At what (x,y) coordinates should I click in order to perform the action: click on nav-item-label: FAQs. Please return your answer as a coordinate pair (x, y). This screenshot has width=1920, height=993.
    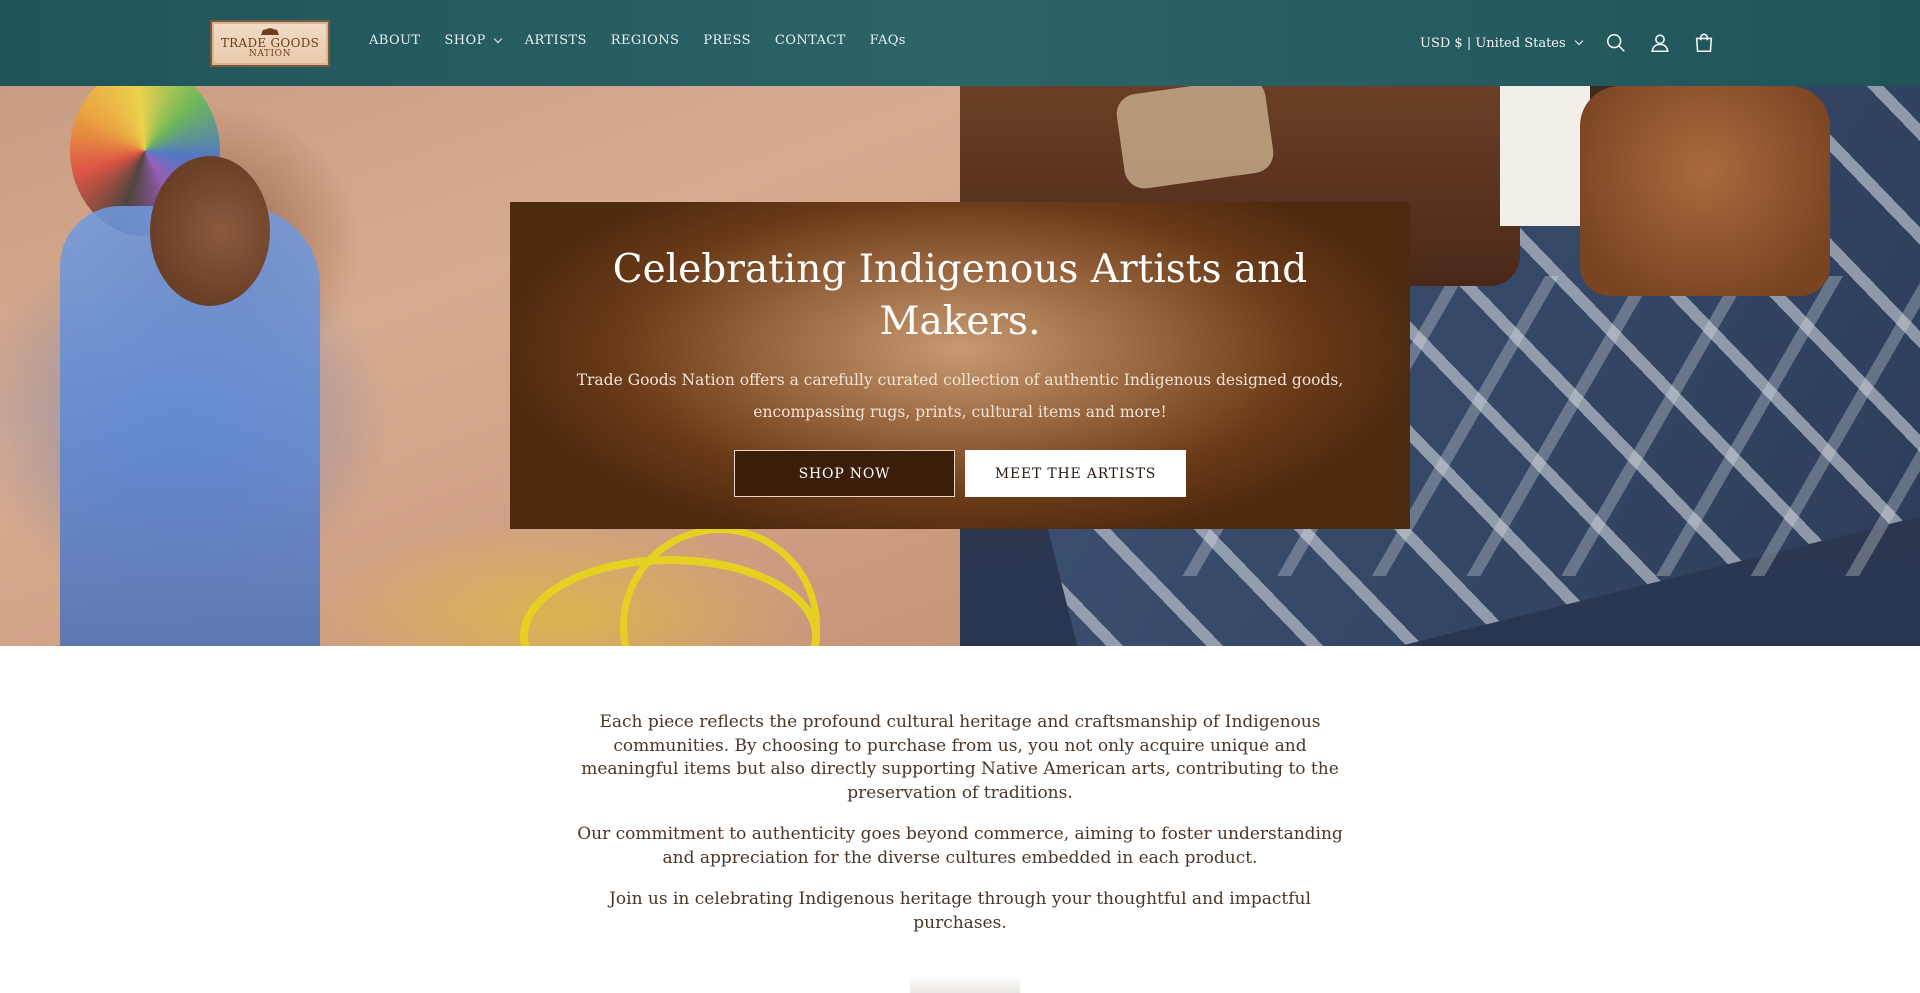
    Looking at the image, I should click on (887, 40).